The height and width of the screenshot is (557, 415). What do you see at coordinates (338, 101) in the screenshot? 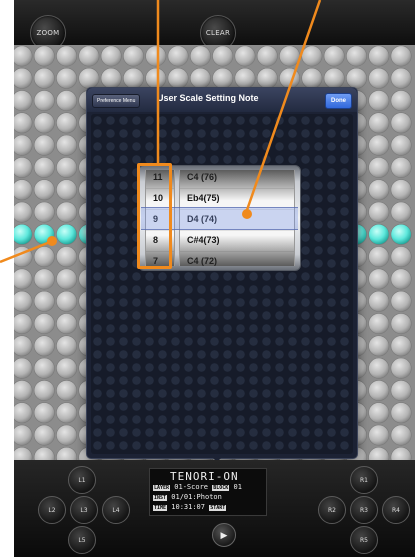
I see `done-button: Done` at bounding box center [338, 101].